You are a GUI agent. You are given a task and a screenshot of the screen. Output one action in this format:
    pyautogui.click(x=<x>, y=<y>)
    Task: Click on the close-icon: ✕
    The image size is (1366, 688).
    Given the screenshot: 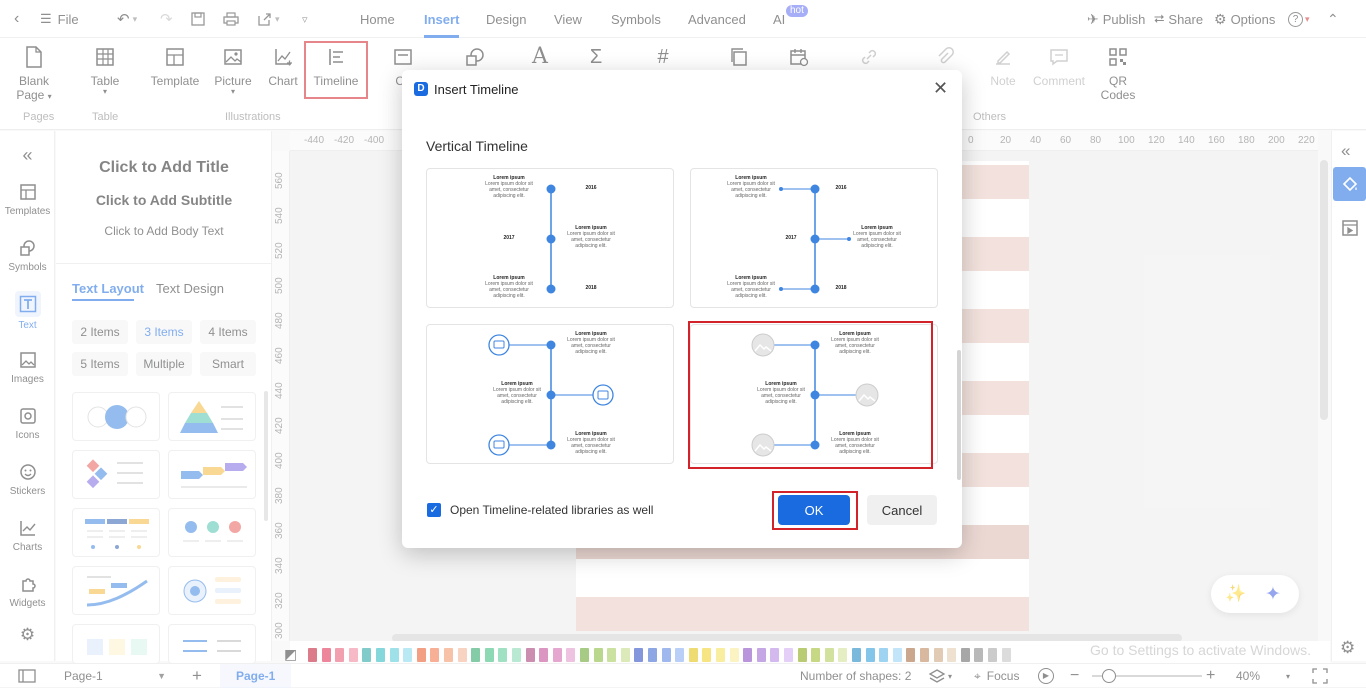 What is the action you would take?
    pyautogui.click(x=940, y=88)
    